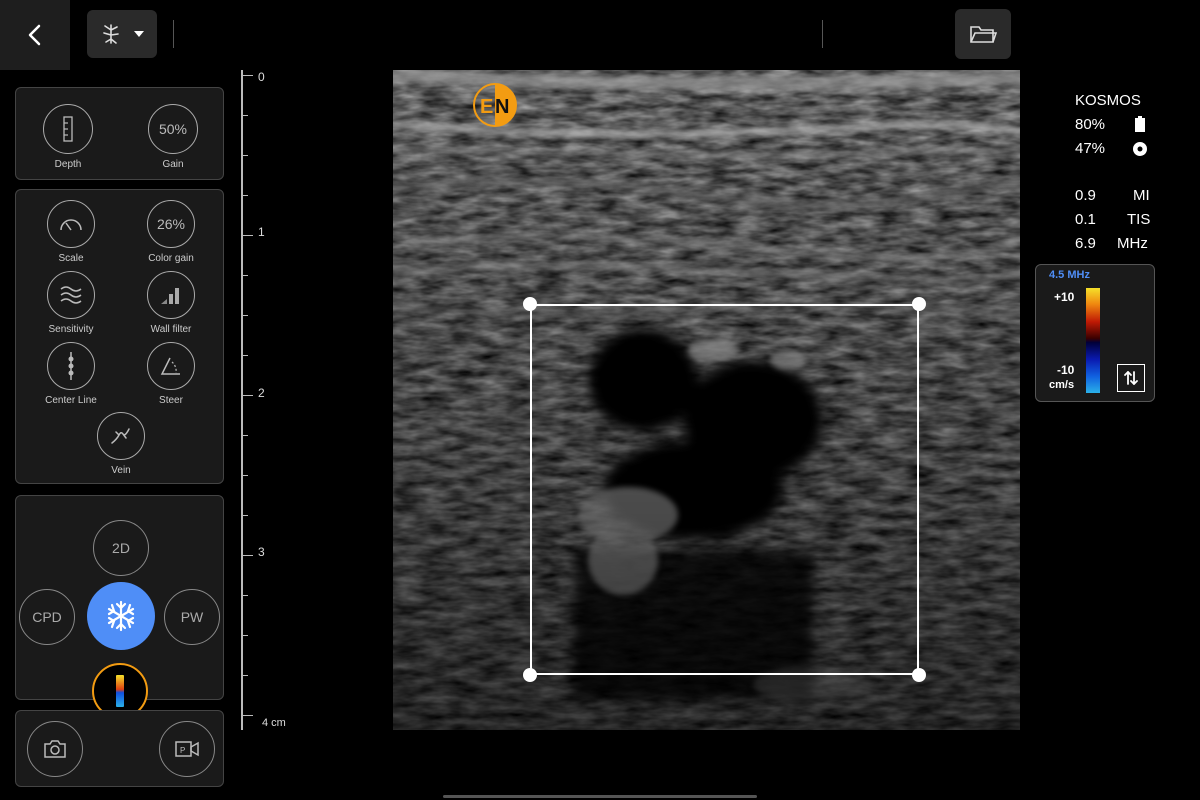  Describe the element at coordinates (71, 400) in the screenshot. I see `center-line-label: Center Line` at that location.